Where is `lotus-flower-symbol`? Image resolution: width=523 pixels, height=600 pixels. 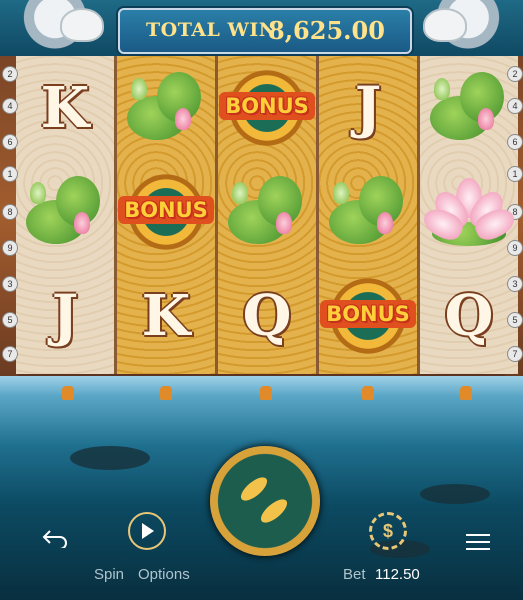 lotus-flower-symbol is located at coordinates (469, 212).